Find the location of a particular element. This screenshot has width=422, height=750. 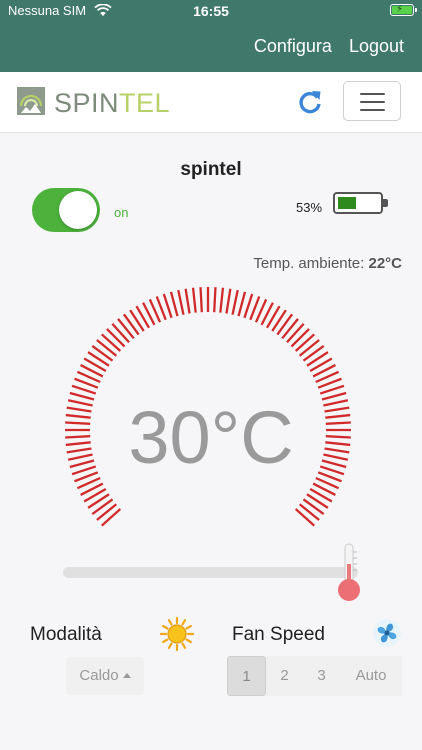

brand-header: SPINTEL is located at coordinates (211, 102).